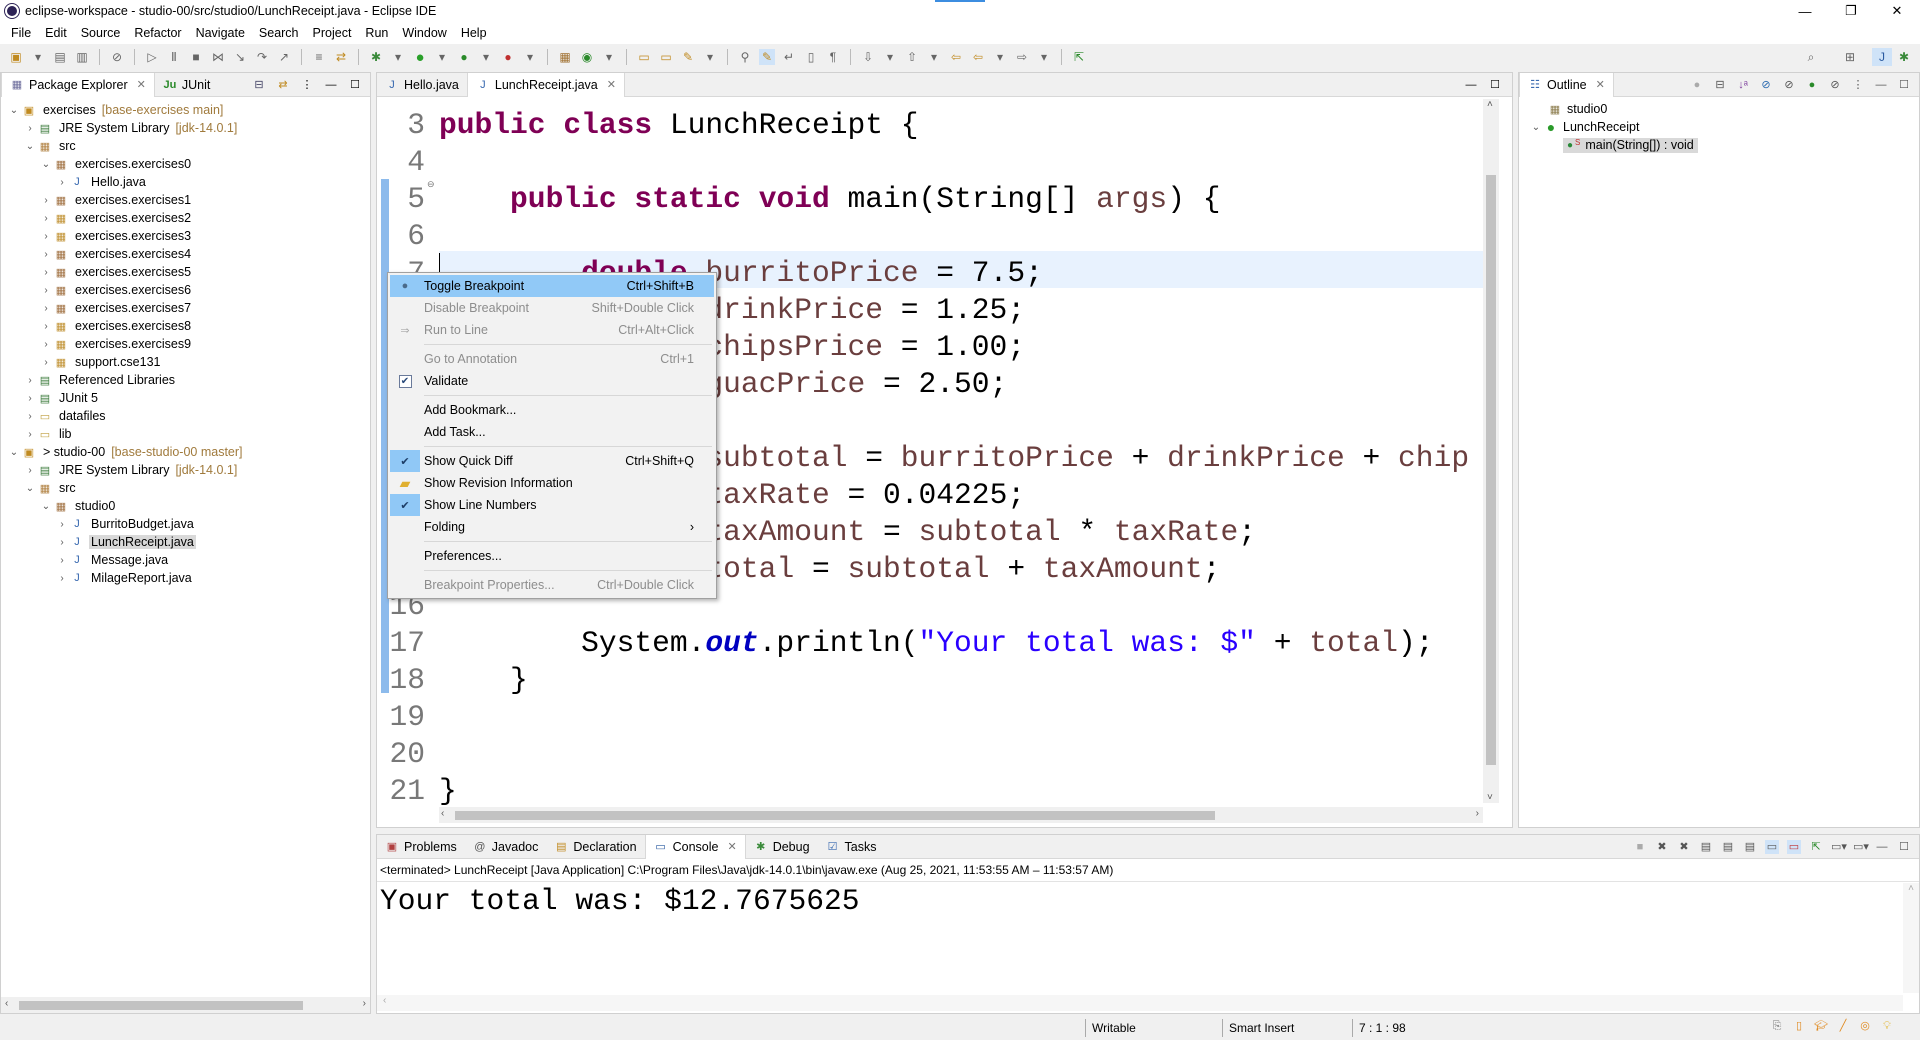 Image resolution: width=1920 pixels, height=1040 pixels. What do you see at coordinates (912, 57) in the screenshot?
I see `previous-annotation-icon: ⇧` at bounding box center [912, 57].